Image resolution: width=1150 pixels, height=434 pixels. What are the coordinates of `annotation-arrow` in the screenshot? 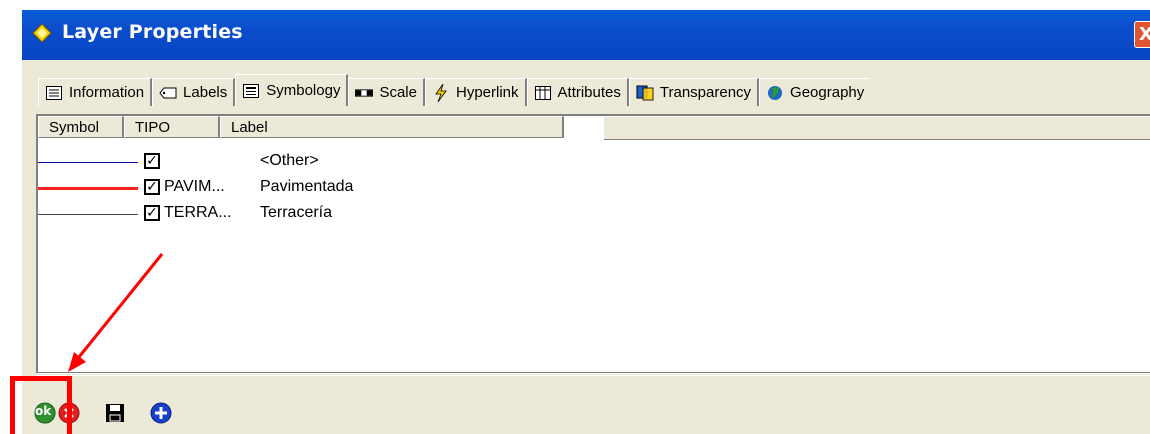 It's located at (116, 312).